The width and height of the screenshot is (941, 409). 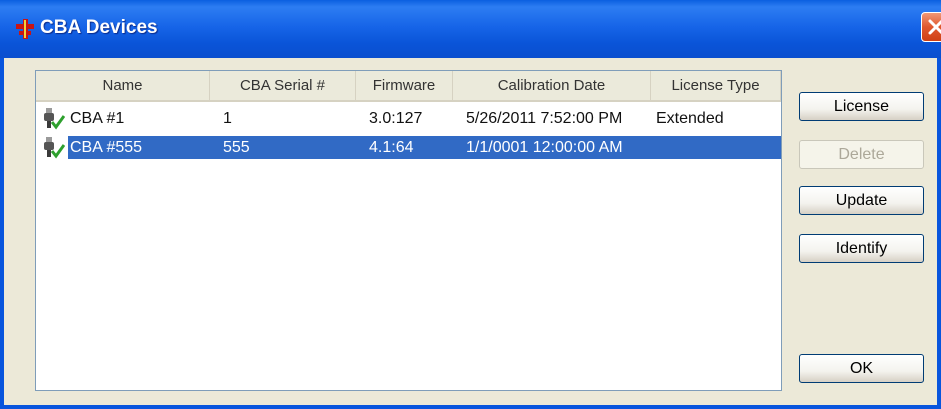 What do you see at coordinates (544, 118) in the screenshot?
I see `calibration-date-cell: 5/26/2011 7:52:00 PM` at bounding box center [544, 118].